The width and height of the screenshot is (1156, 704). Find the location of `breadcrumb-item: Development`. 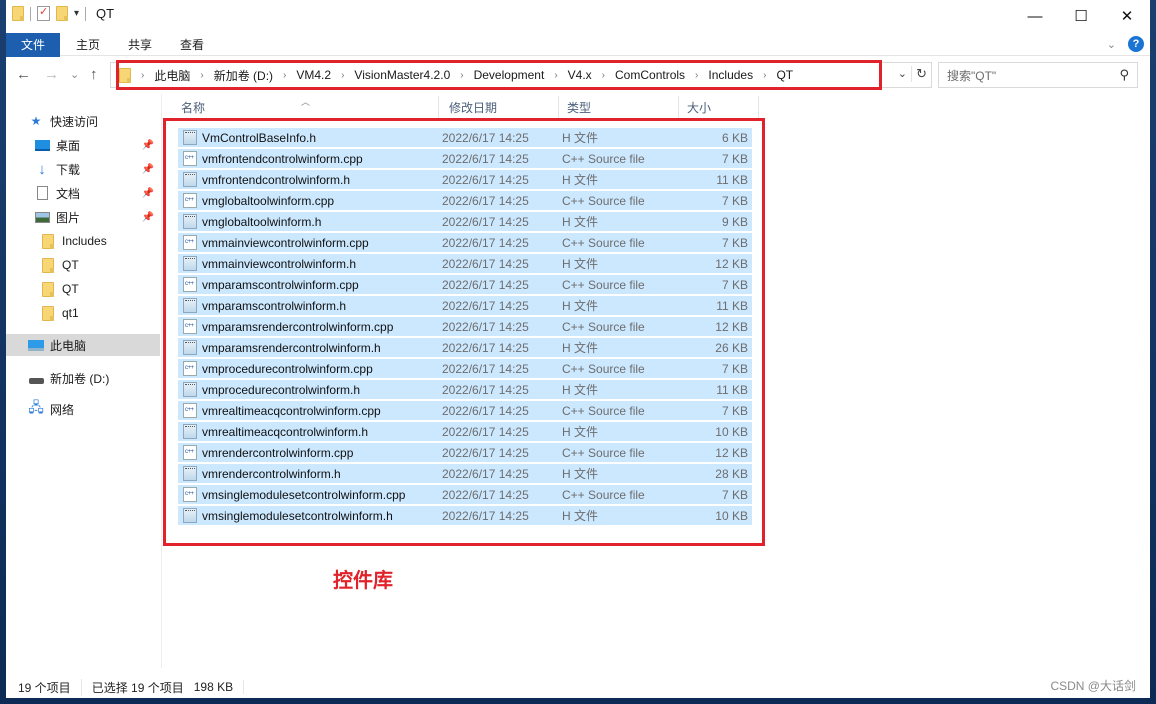

breadcrumb-item: Development is located at coordinates (509, 75).